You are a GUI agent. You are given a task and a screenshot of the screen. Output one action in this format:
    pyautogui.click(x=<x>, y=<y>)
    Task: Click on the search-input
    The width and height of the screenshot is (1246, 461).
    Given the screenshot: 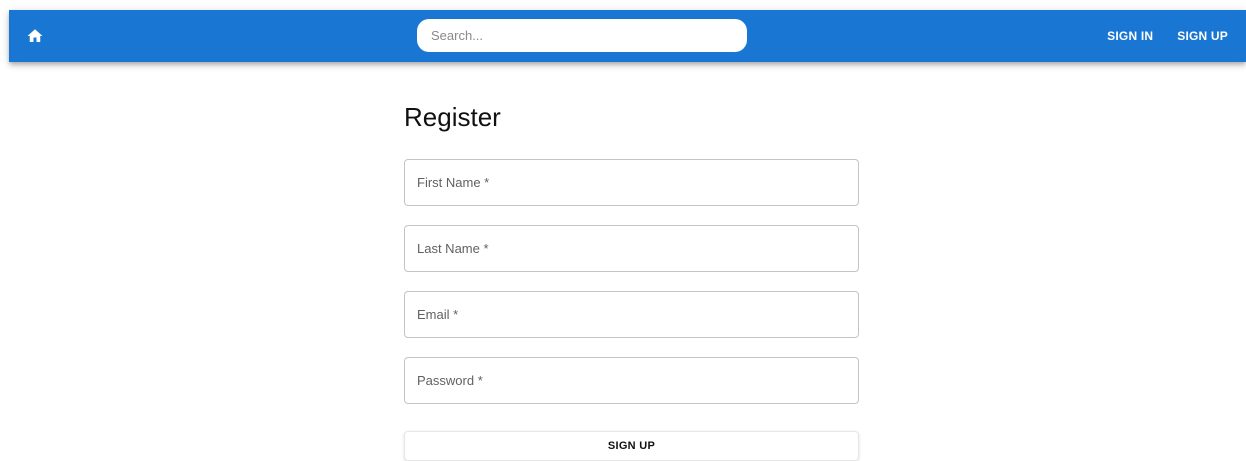 What is the action you would take?
    pyautogui.click(x=582, y=35)
    